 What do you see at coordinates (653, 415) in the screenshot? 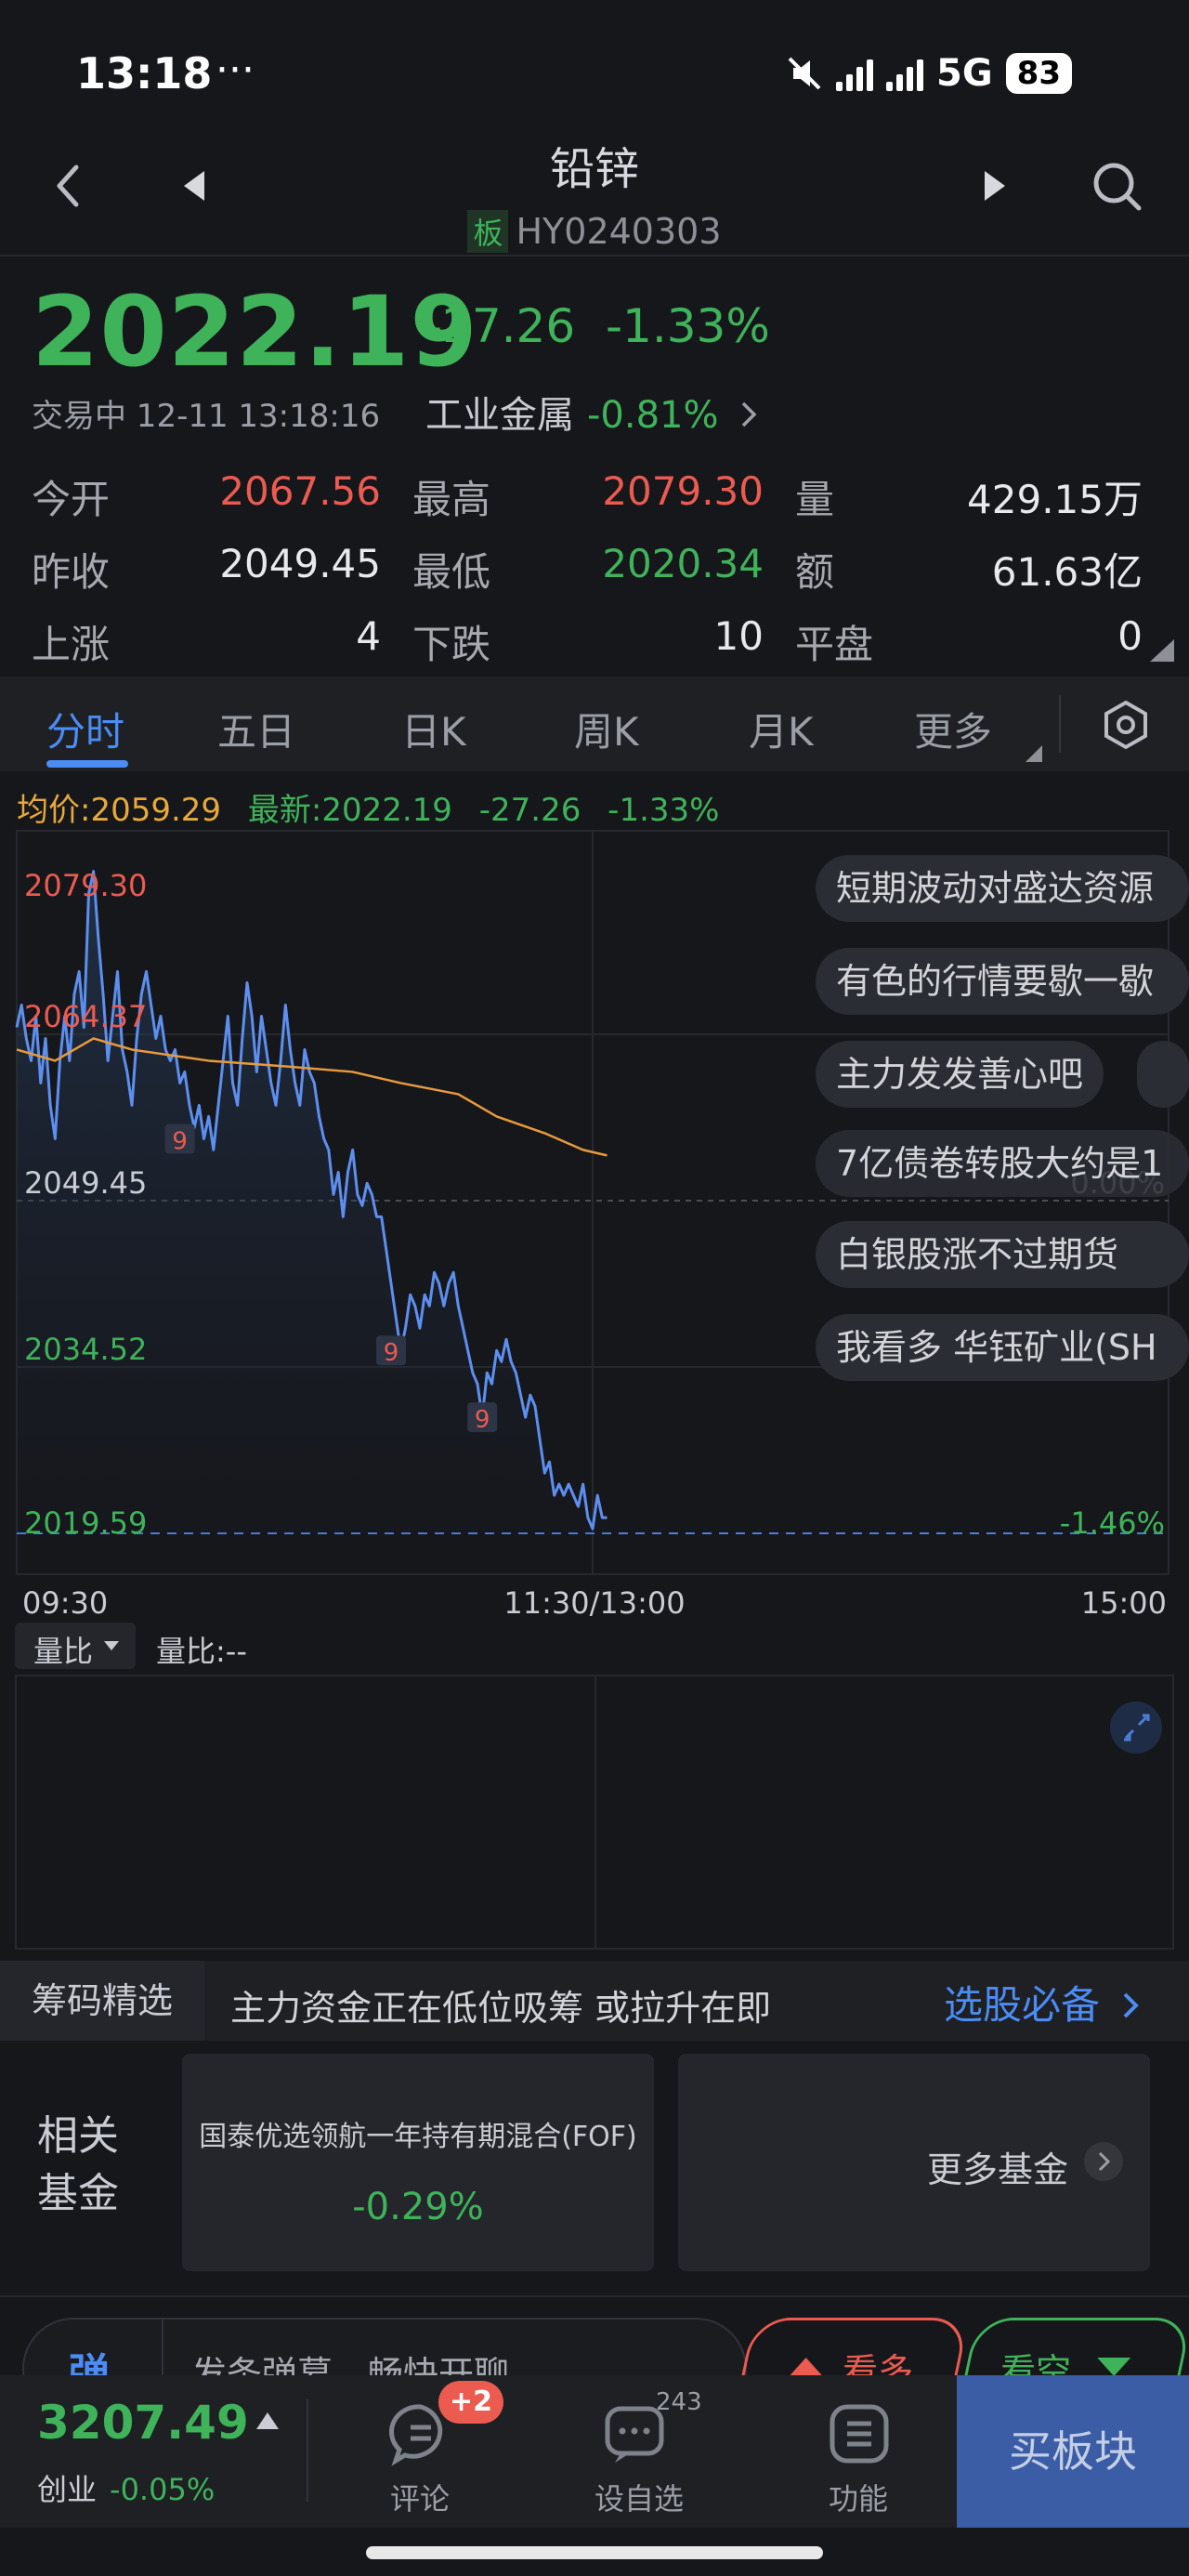
I see `sector-pct: -0.81%` at bounding box center [653, 415].